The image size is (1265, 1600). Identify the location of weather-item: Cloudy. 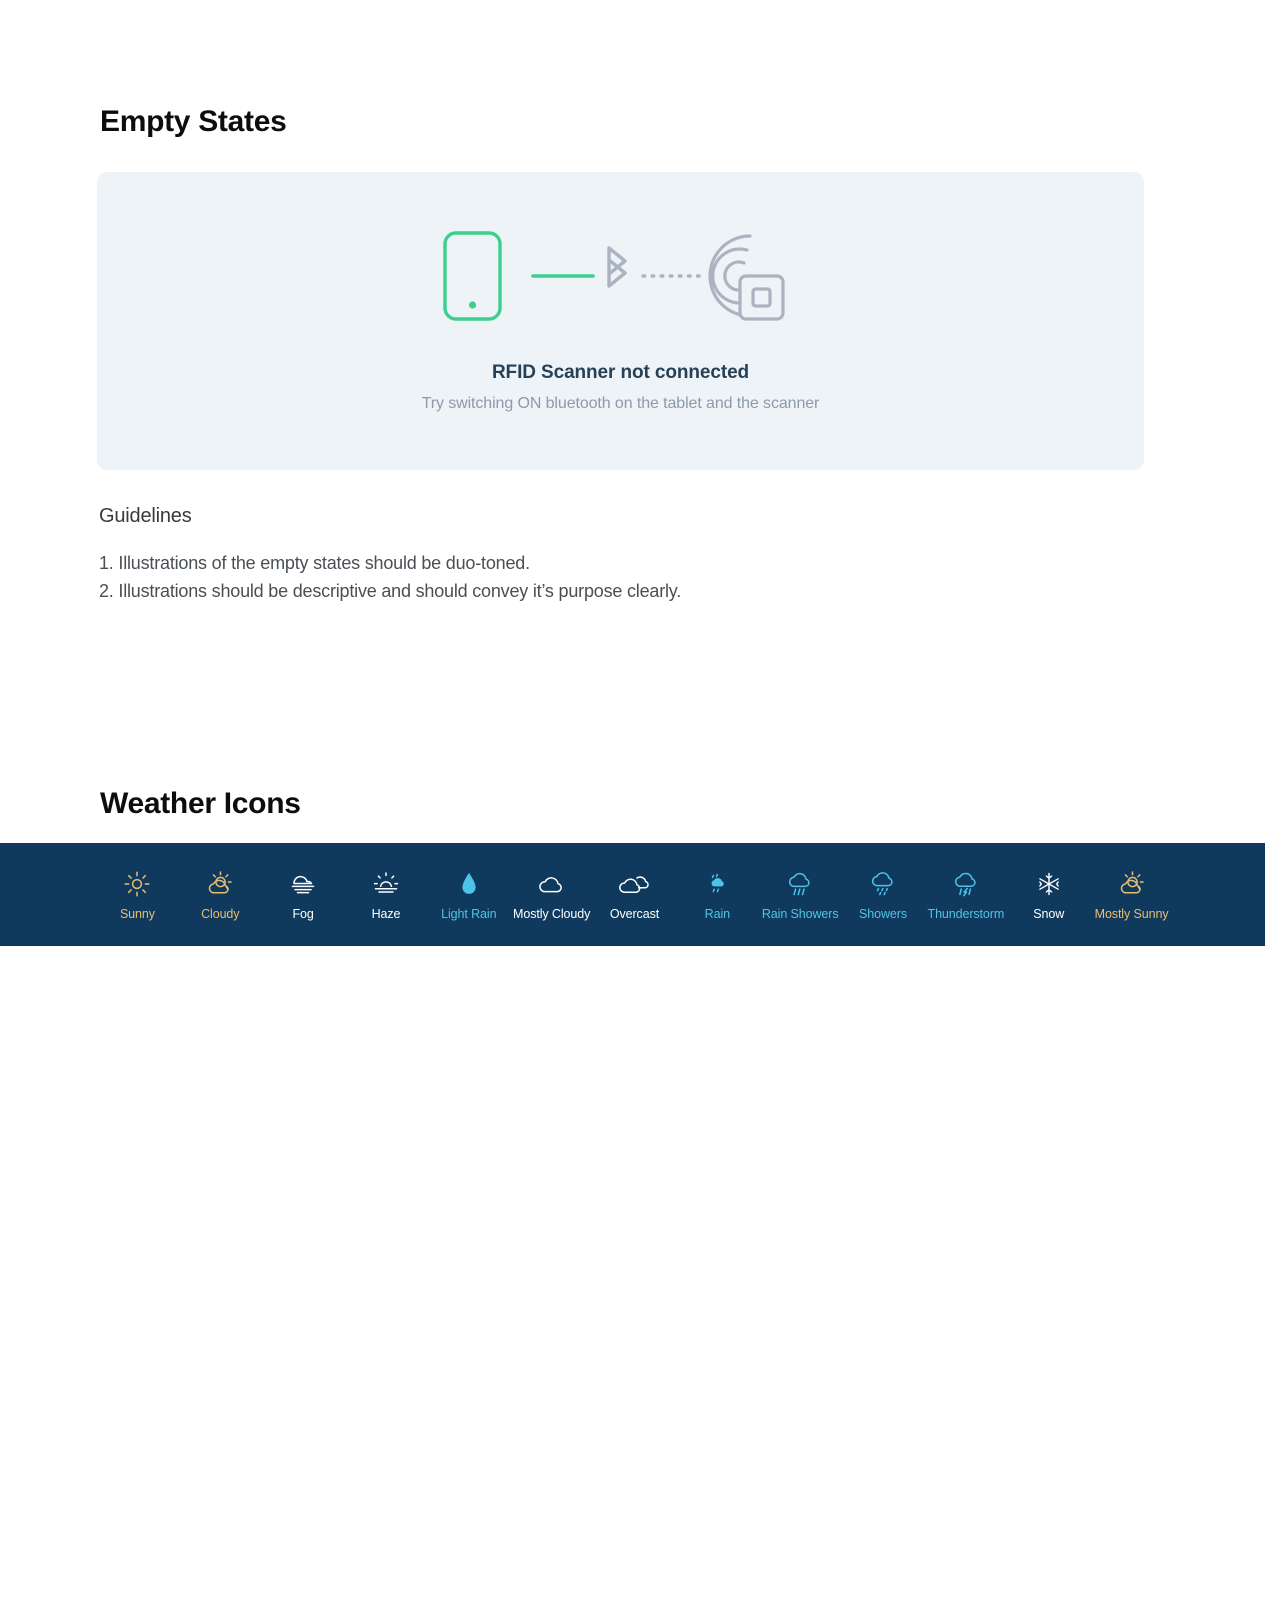
(220, 895).